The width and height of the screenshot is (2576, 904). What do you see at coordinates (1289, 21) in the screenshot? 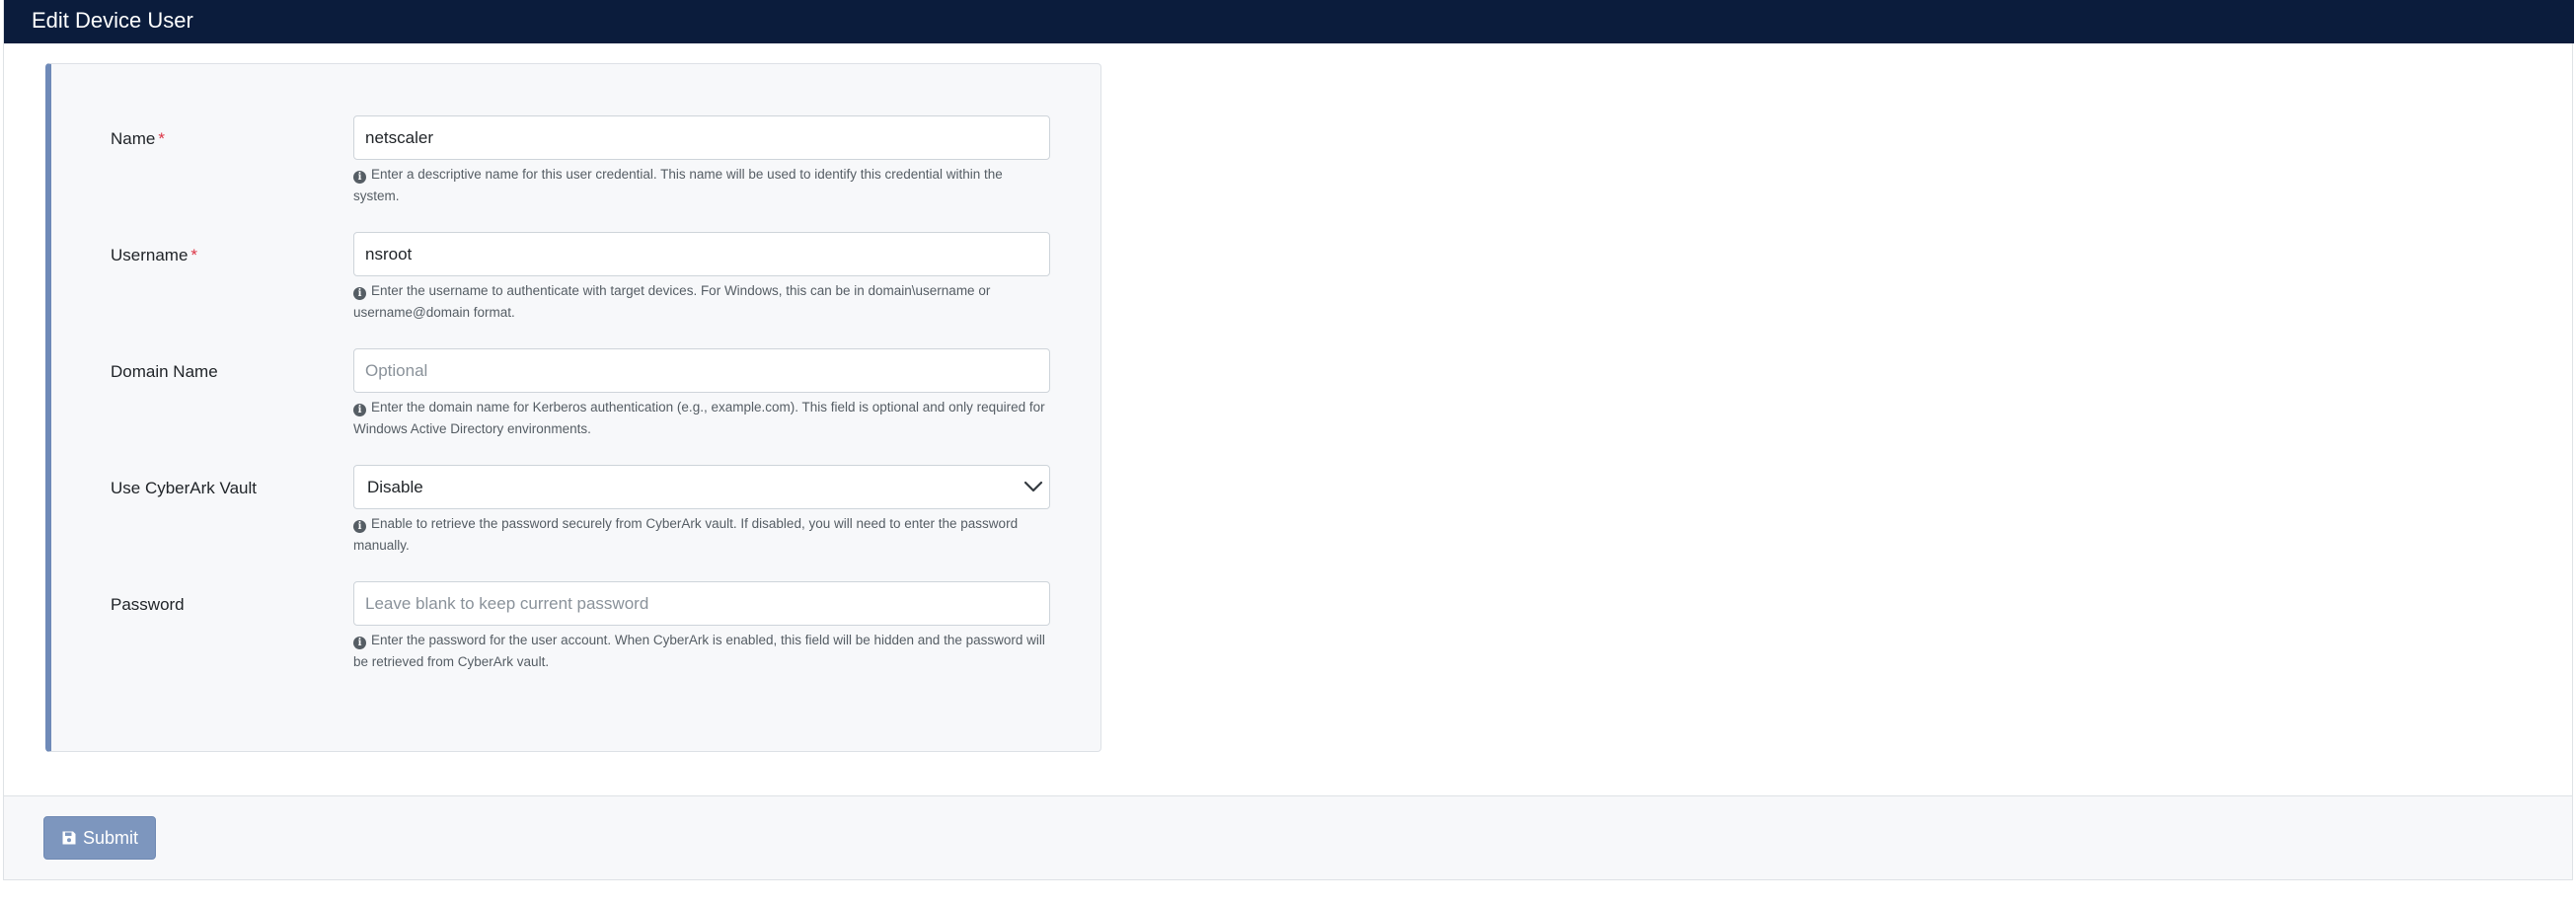
I see `card-header: Edit Device User` at bounding box center [1289, 21].